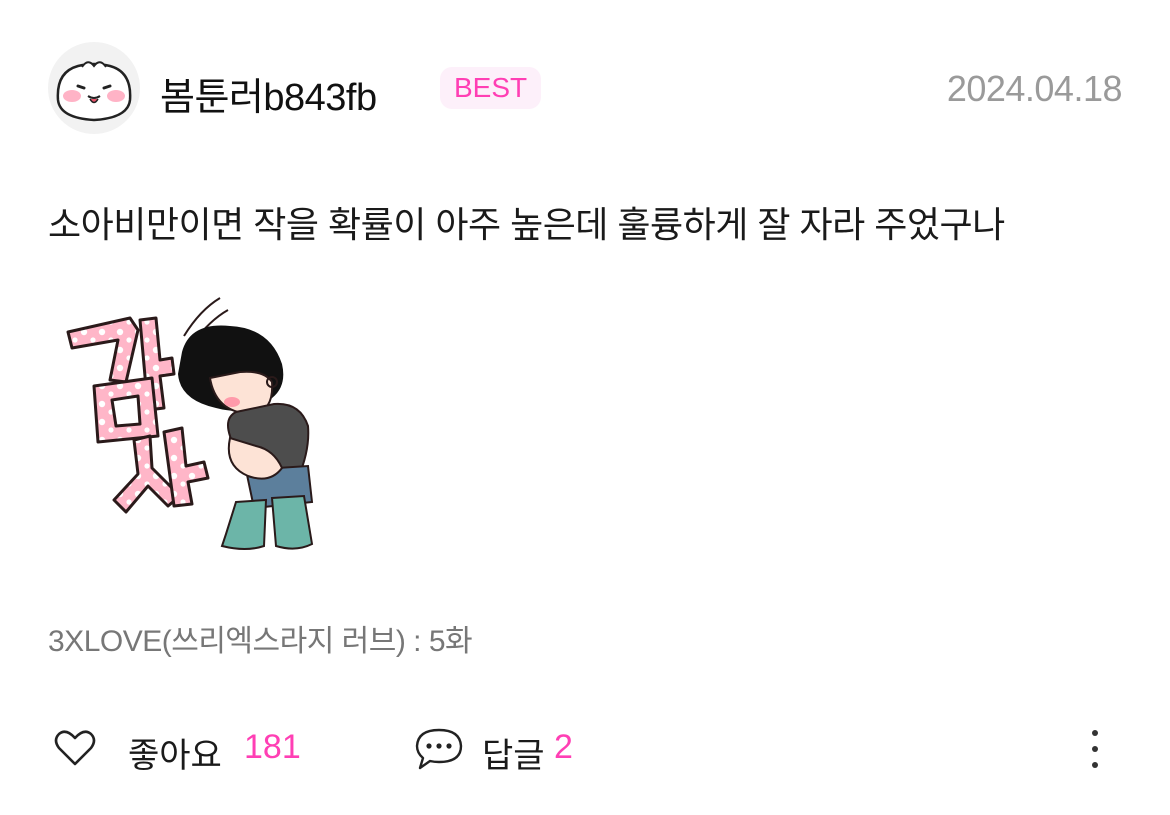 This screenshot has height=815, width=1170. Describe the element at coordinates (563, 747) in the screenshot. I see `reply-count: 2` at that location.